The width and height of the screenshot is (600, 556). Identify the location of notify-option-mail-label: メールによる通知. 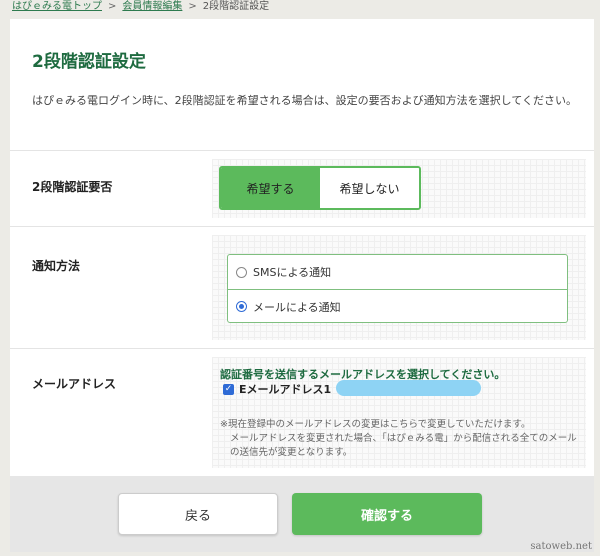
(297, 307).